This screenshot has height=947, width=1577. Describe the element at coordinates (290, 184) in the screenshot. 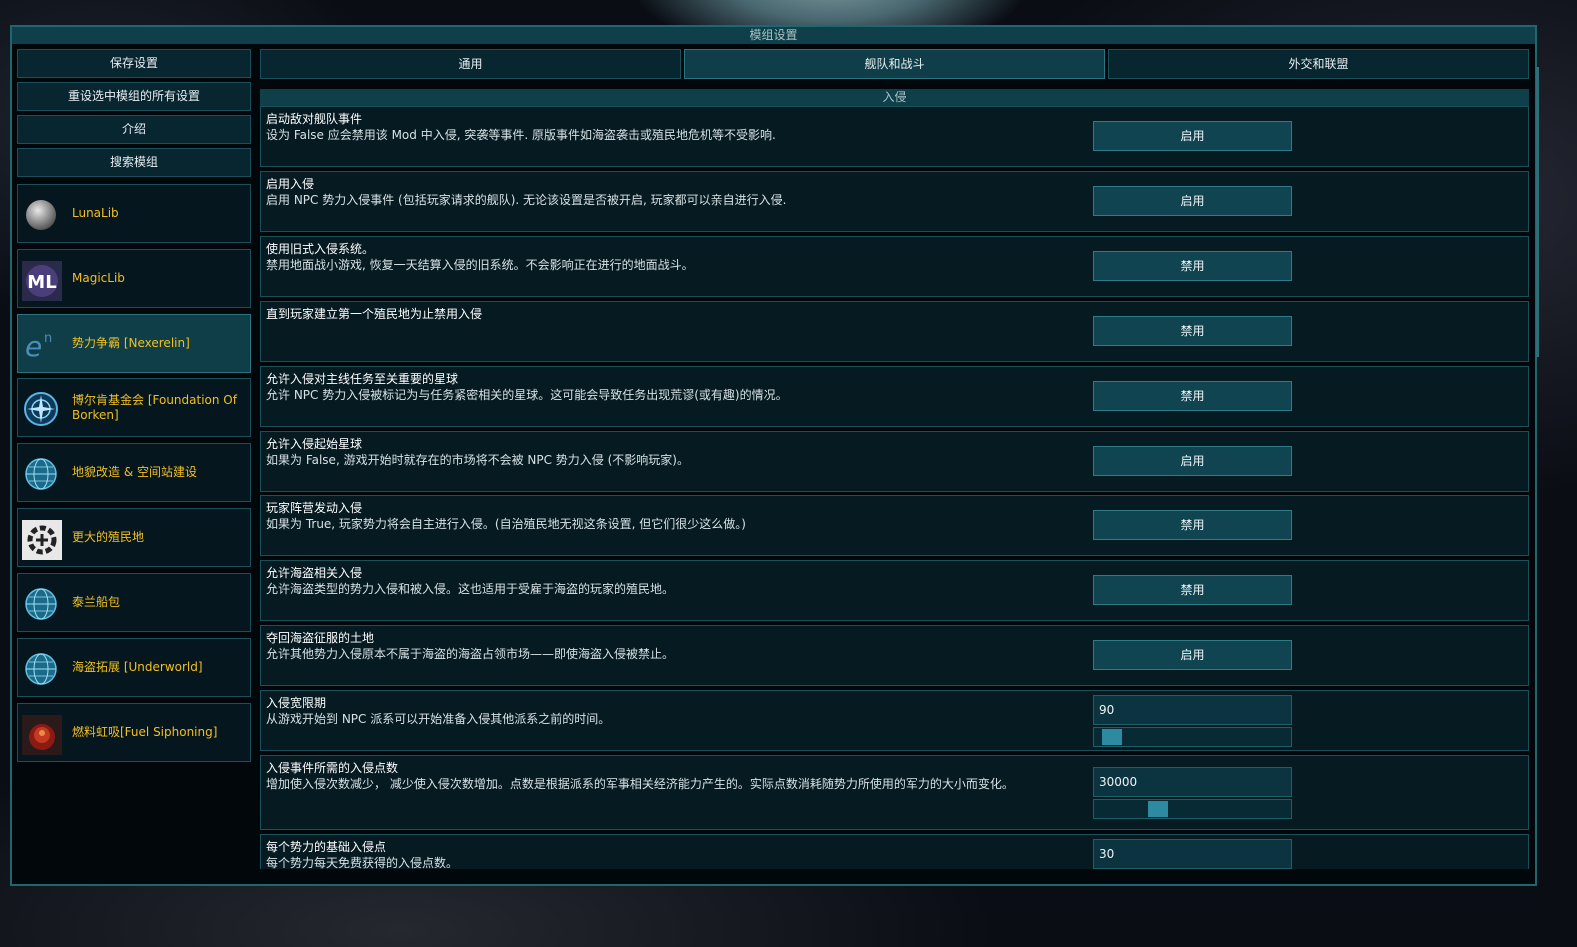

I see `setting-title: 启用入侵` at that location.